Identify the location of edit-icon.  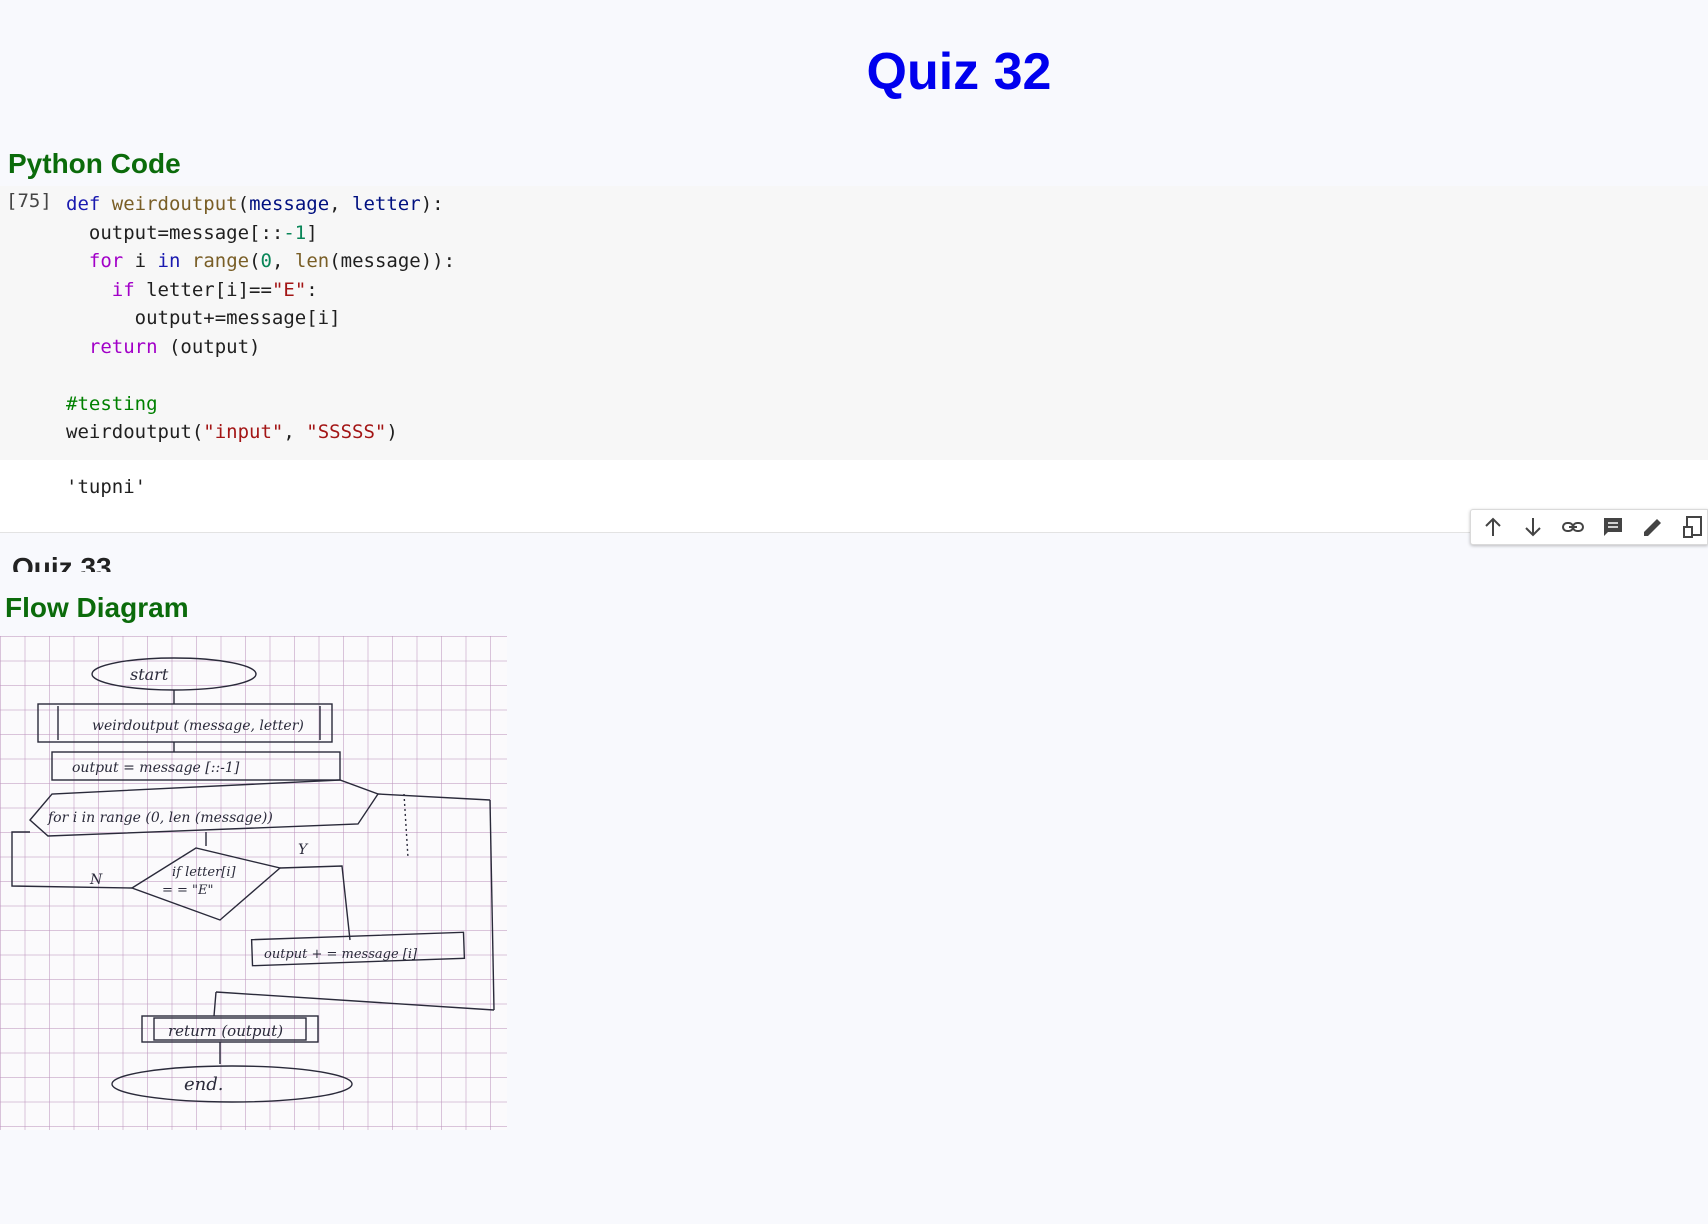
(1652, 527).